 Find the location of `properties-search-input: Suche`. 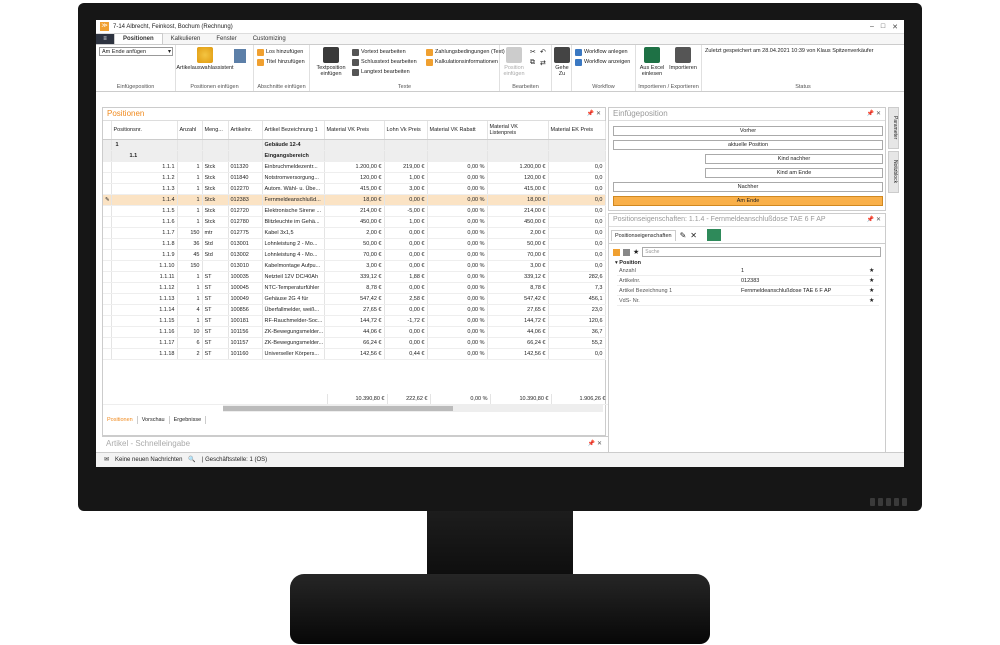

properties-search-input: Suche is located at coordinates (761, 252).